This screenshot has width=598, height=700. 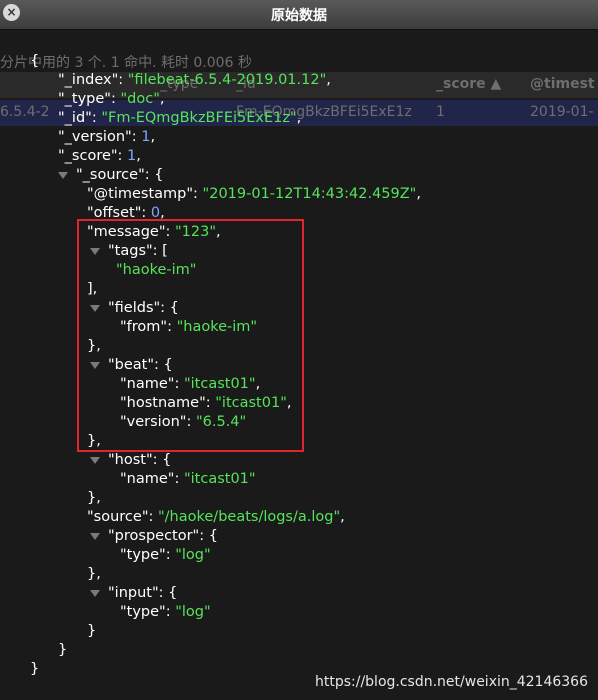 What do you see at coordinates (107, 137) in the screenshot?
I see `json-version: "_version": 1,` at bounding box center [107, 137].